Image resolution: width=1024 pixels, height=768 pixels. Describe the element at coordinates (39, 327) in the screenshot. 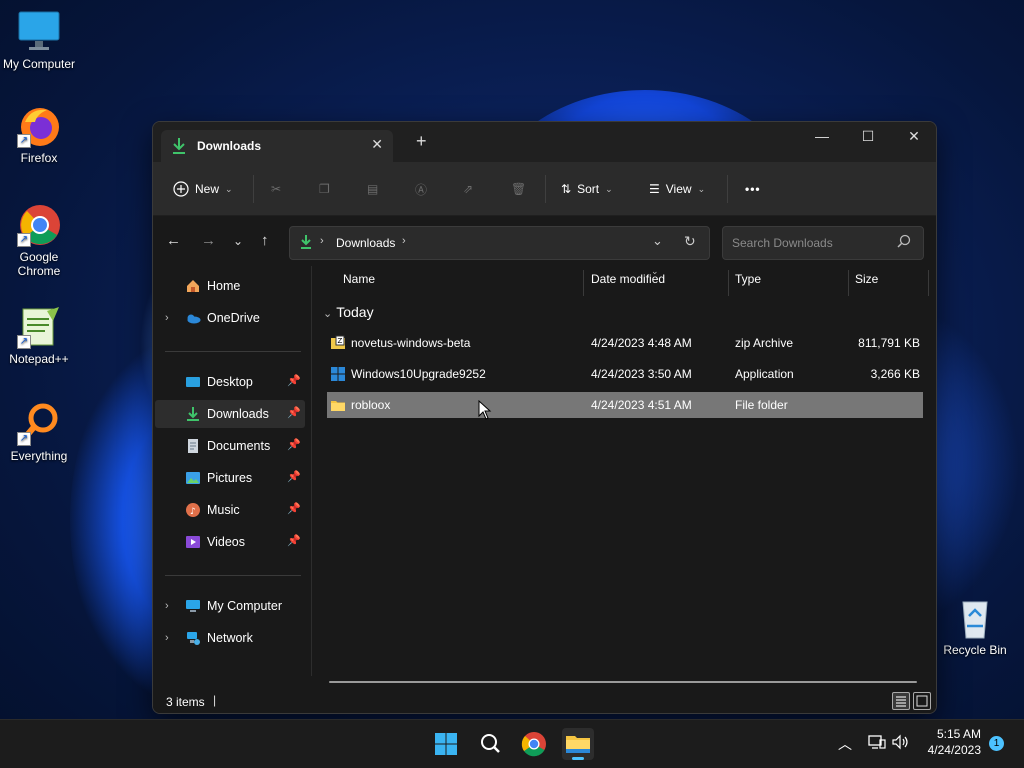

I see `notepad-plus-plus-icon: ↗` at that location.